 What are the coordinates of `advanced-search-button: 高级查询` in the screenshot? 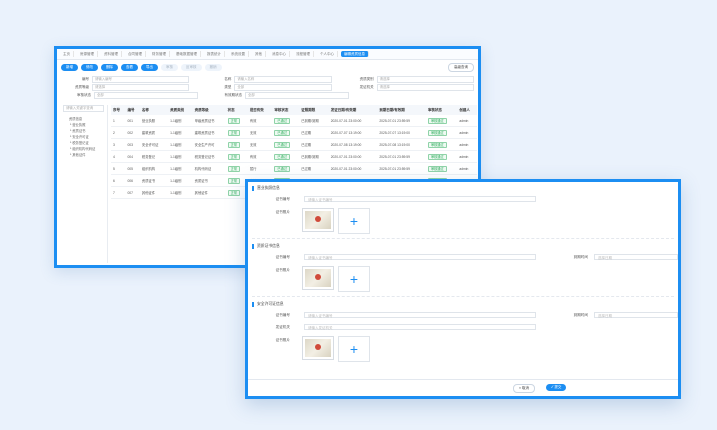 It's located at (461, 67).